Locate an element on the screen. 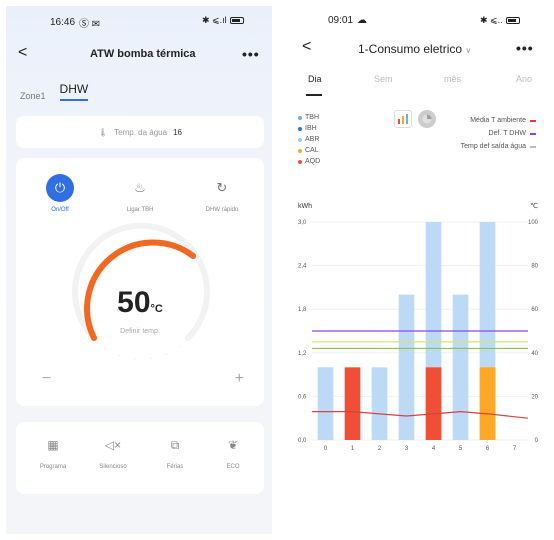 The width and height of the screenshot is (554, 540). y2-tick-label: 80 is located at coordinates (534, 267).